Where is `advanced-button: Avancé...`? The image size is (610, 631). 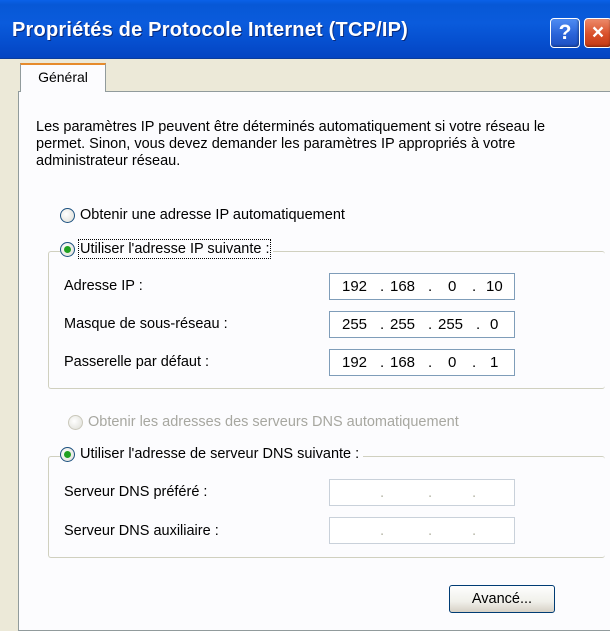
advanced-button: Avancé... is located at coordinates (502, 599).